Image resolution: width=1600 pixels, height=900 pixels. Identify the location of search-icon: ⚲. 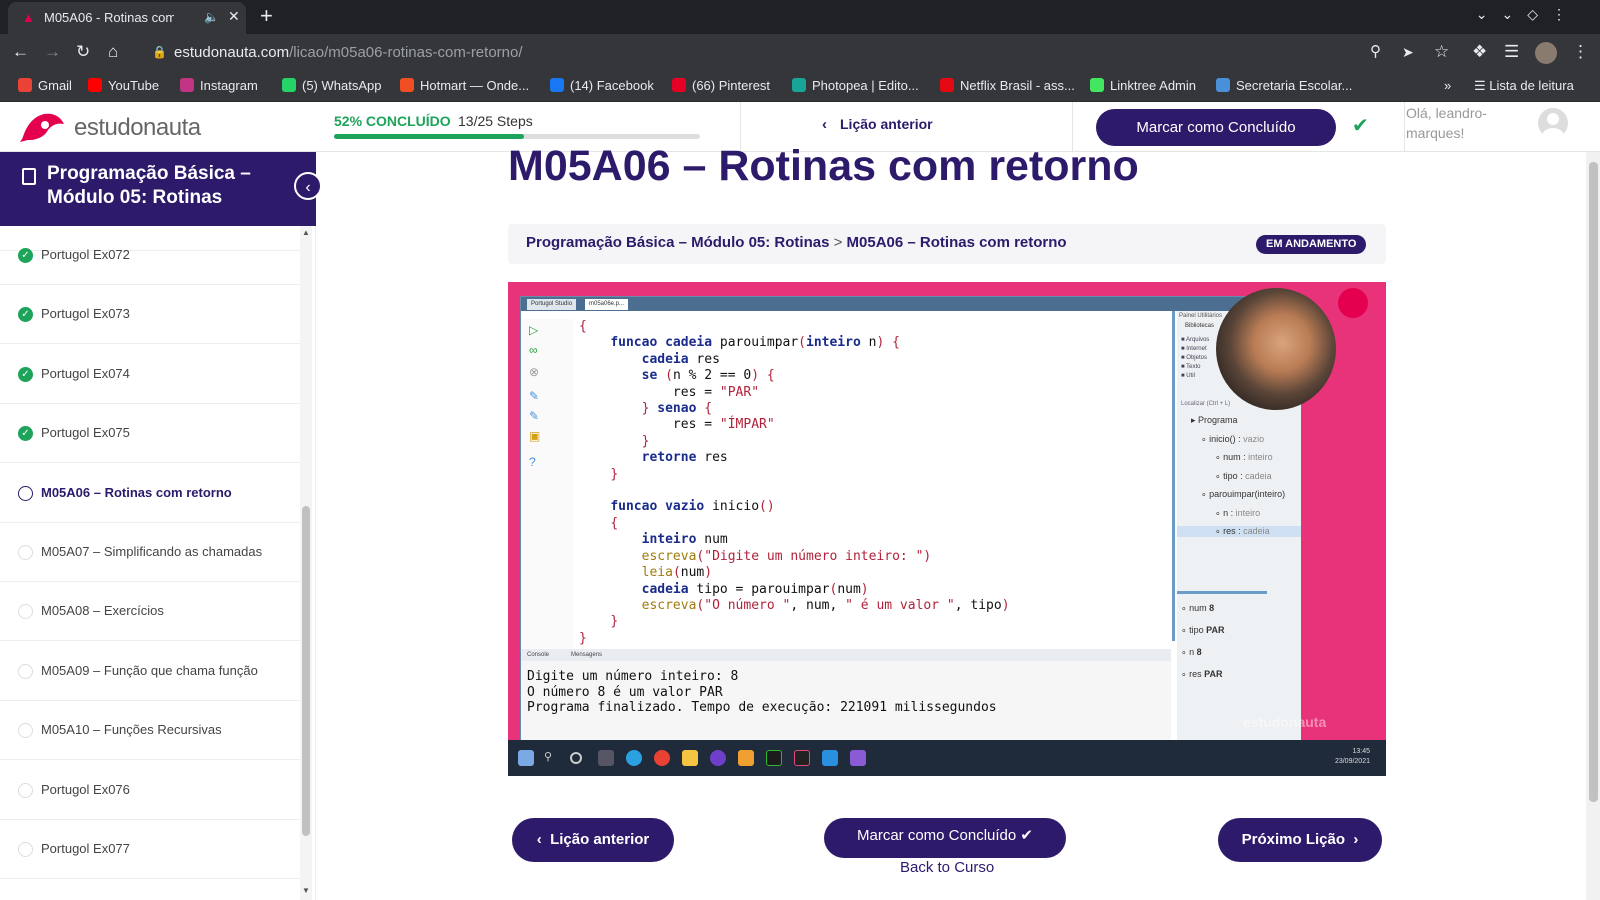
(548, 757).